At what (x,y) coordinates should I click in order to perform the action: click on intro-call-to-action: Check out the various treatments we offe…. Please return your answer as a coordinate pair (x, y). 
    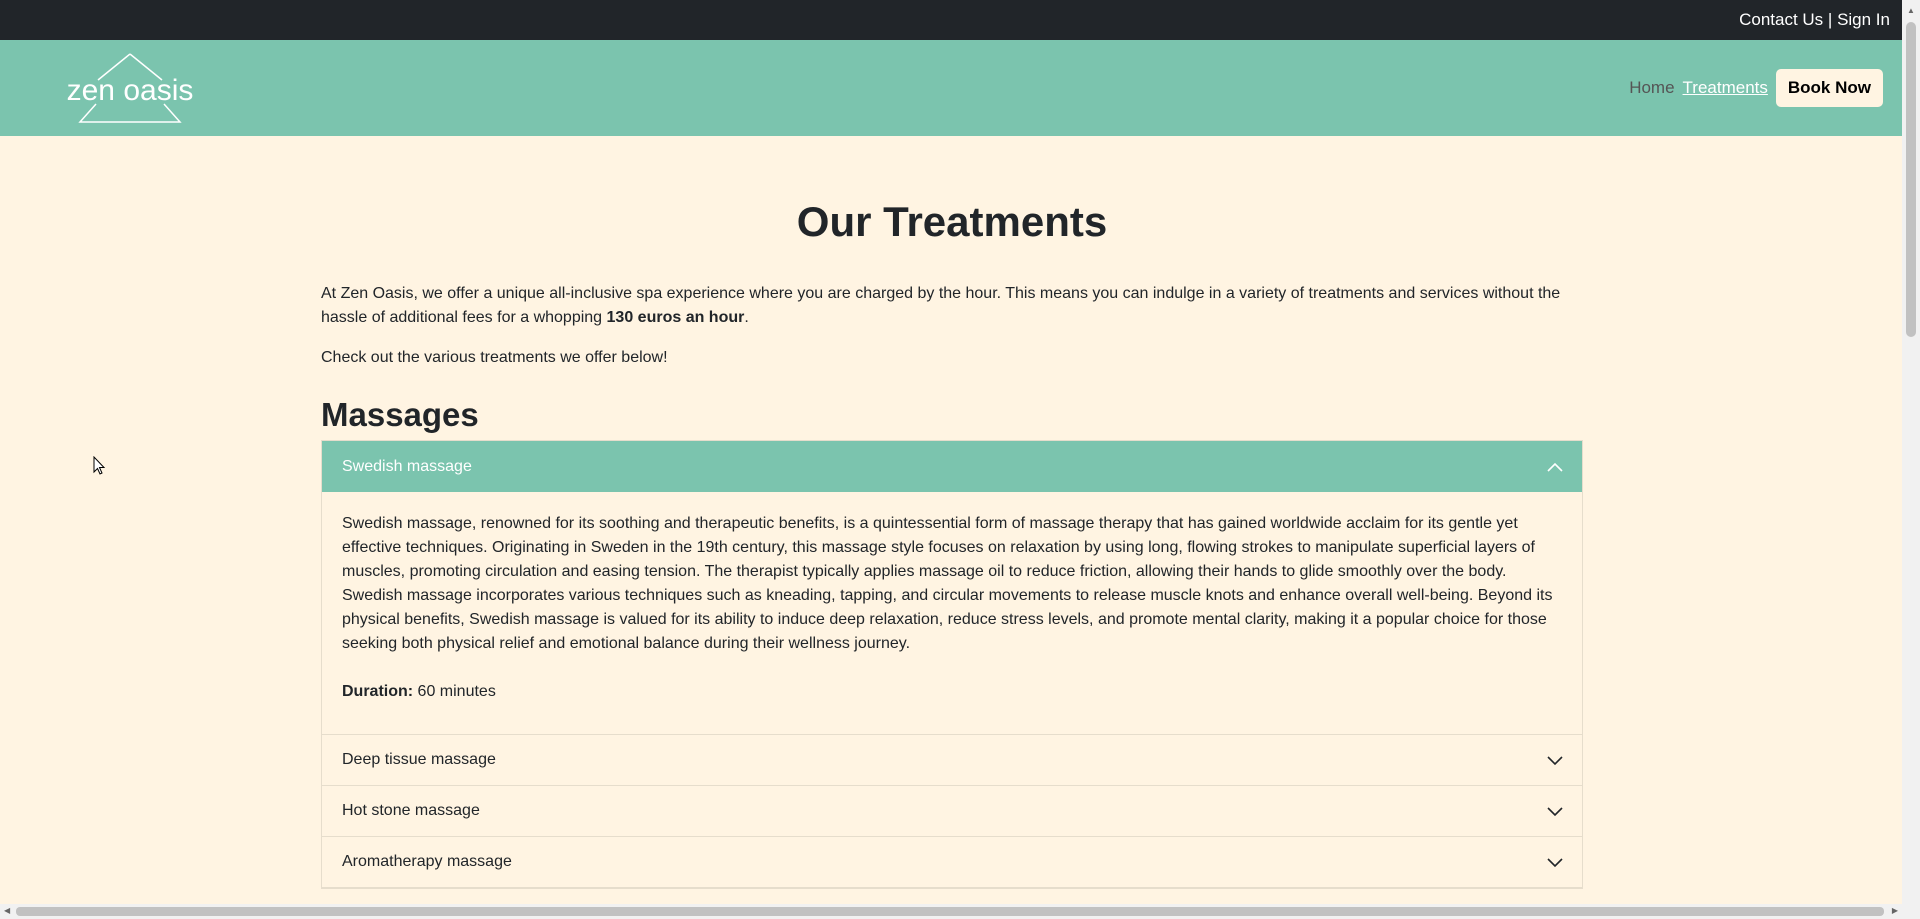
    Looking at the image, I should click on (494, 357).